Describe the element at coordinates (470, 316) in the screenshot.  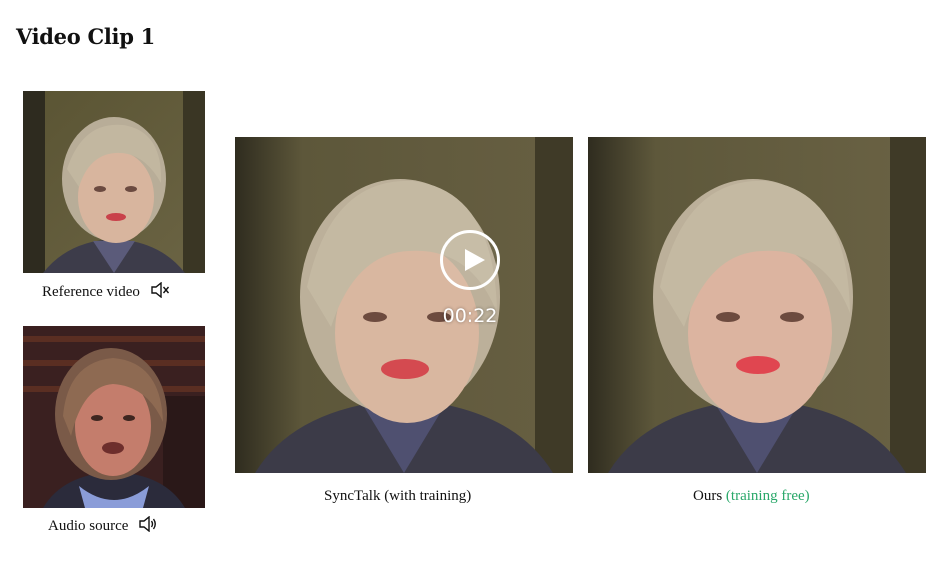
I see `video-timestamp: 00:22` at that location.